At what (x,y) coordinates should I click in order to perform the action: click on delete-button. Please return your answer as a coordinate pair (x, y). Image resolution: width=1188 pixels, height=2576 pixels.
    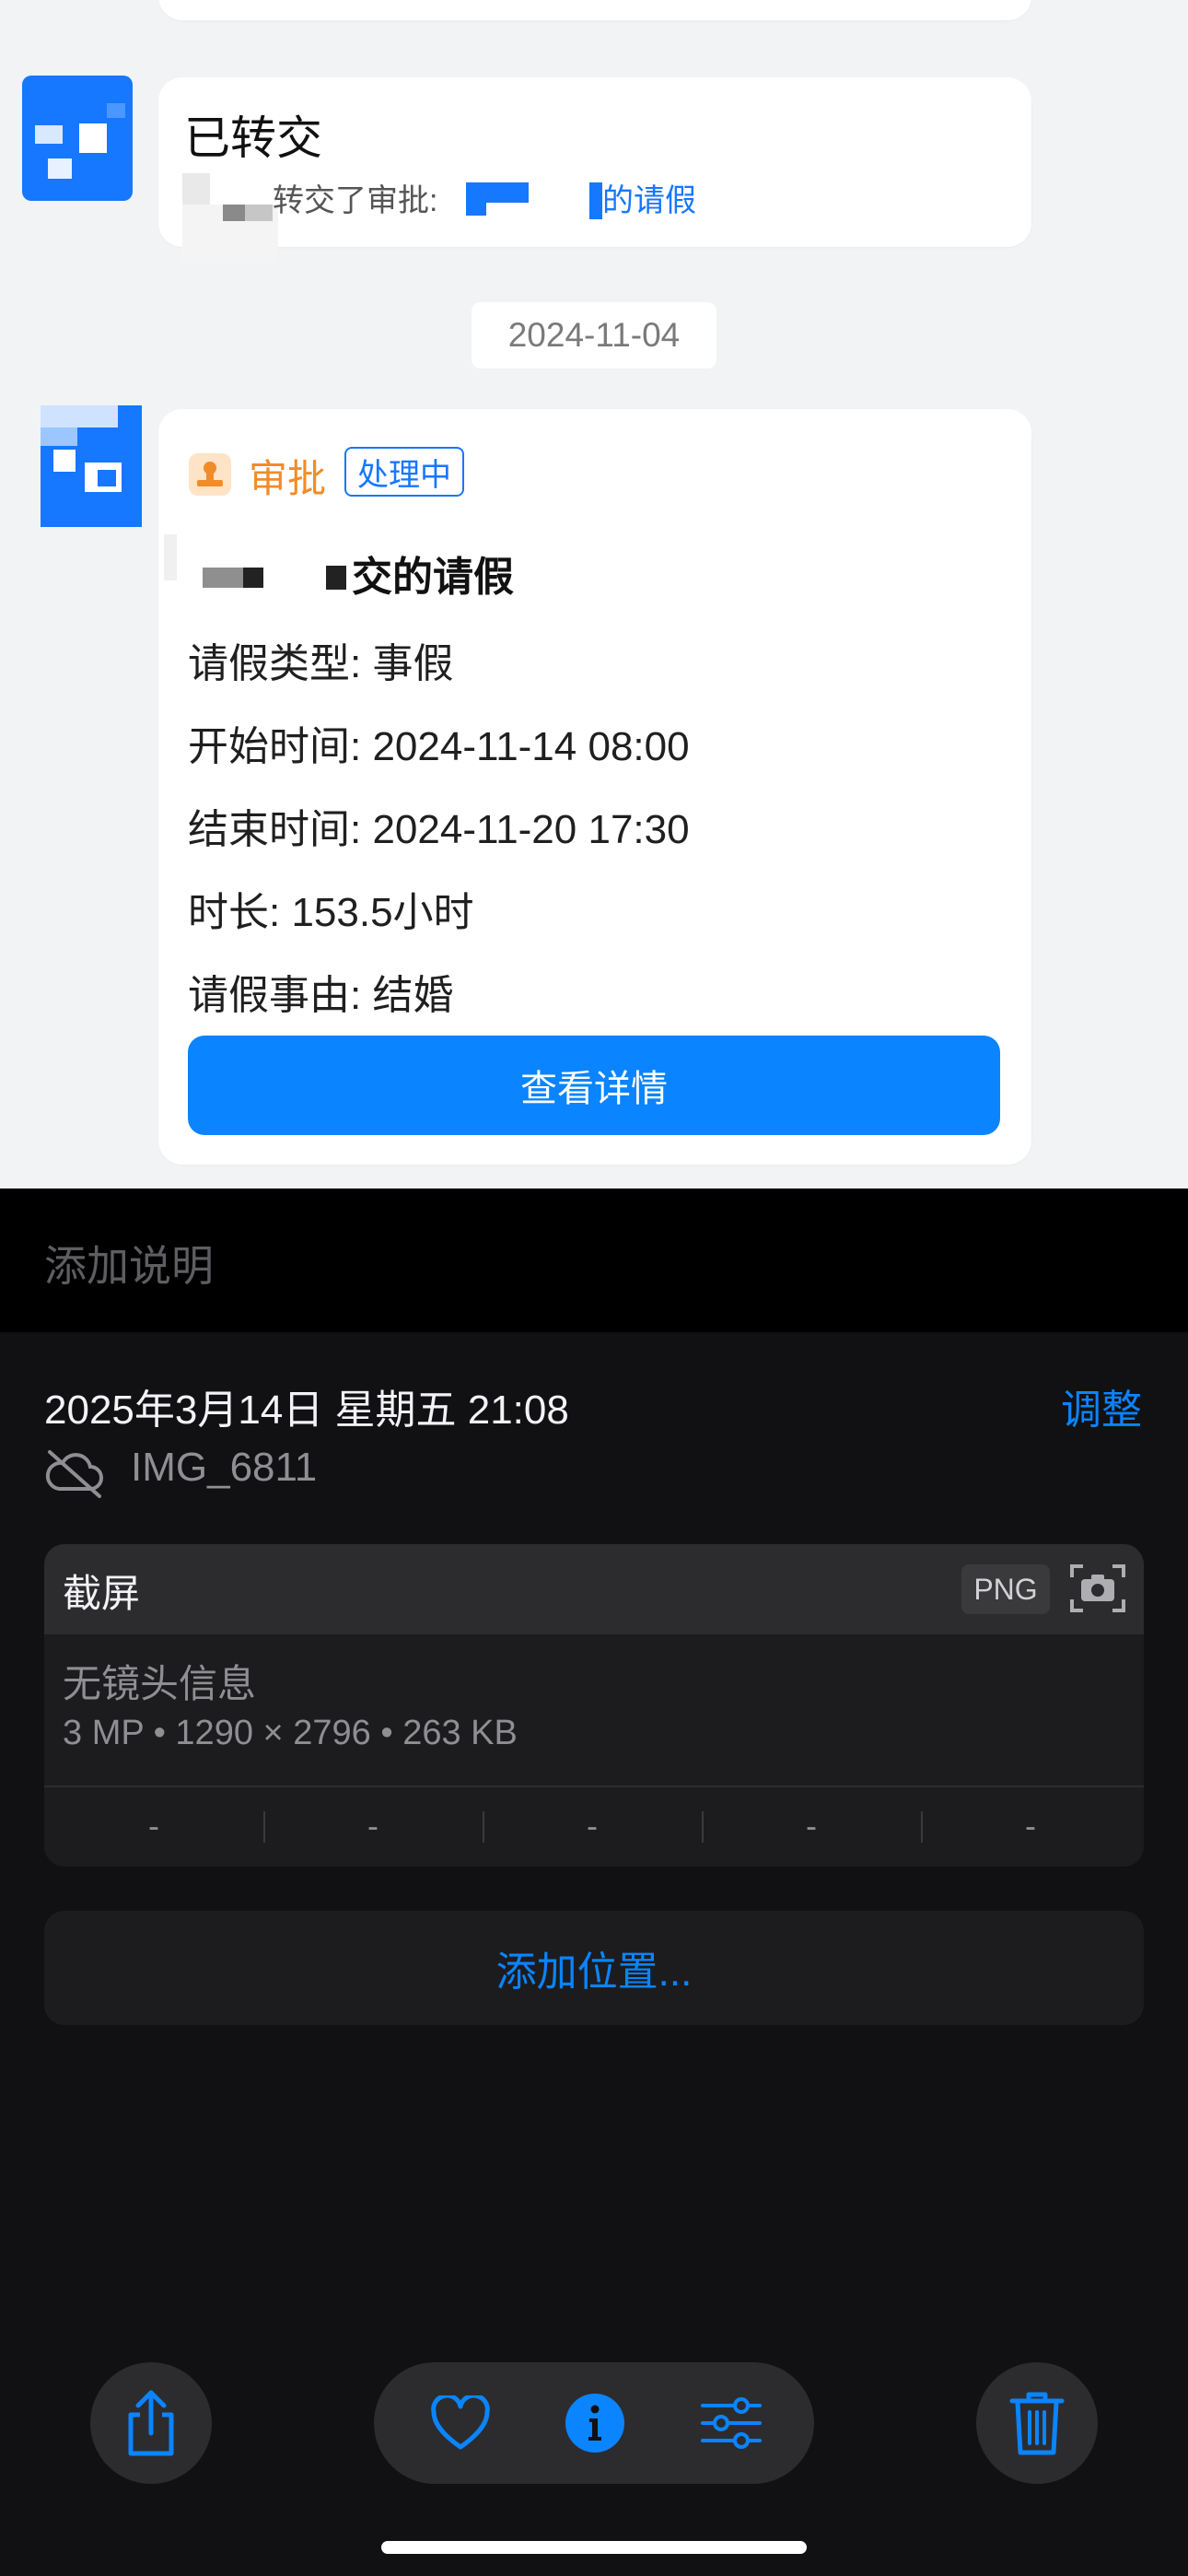
    Looking at the image, I should click on (1037, 2423).